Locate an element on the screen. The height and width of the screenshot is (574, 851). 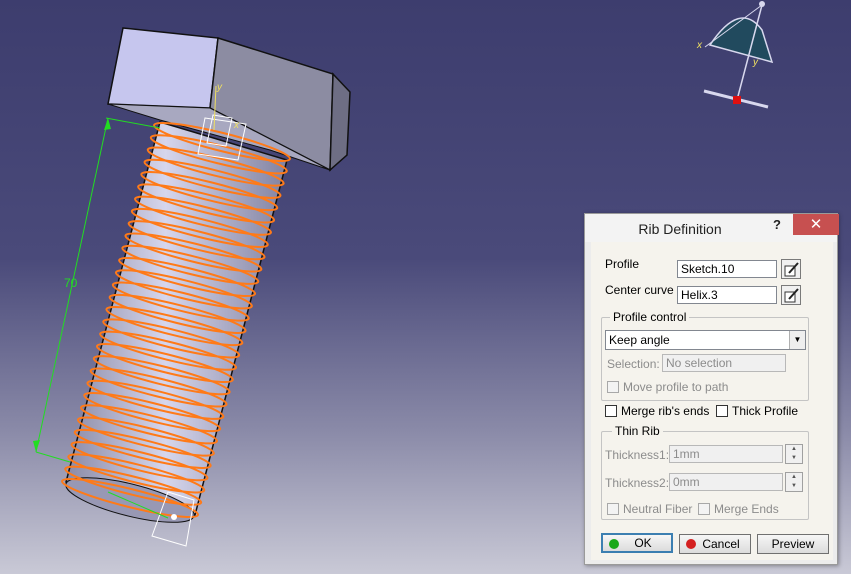
cancel-button: Cancel is located at coordinates (715, 544).